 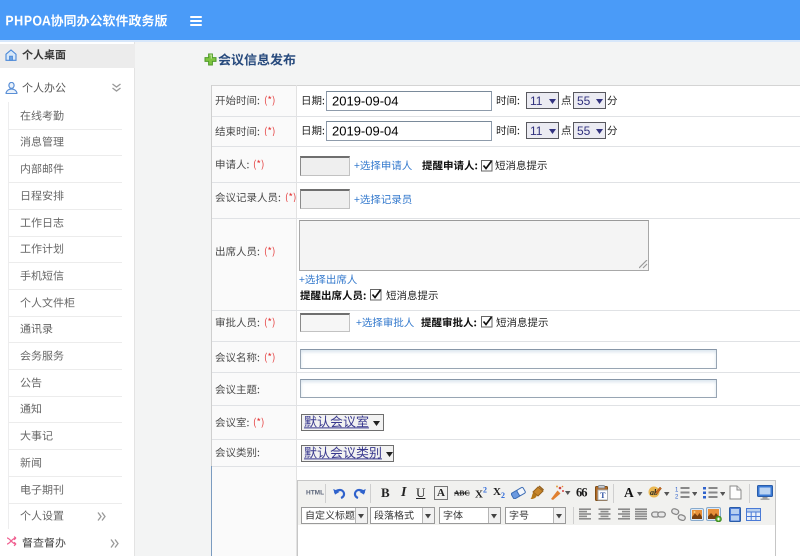 I want to click on svg-text: 1, so click(x=677, y=491).